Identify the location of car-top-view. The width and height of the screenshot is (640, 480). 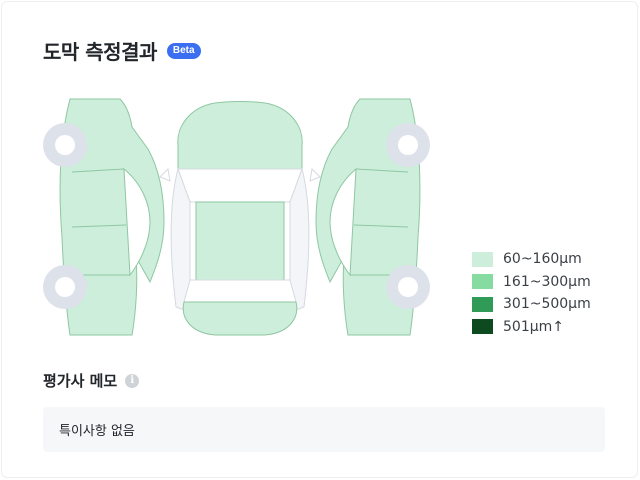
(240, 218).